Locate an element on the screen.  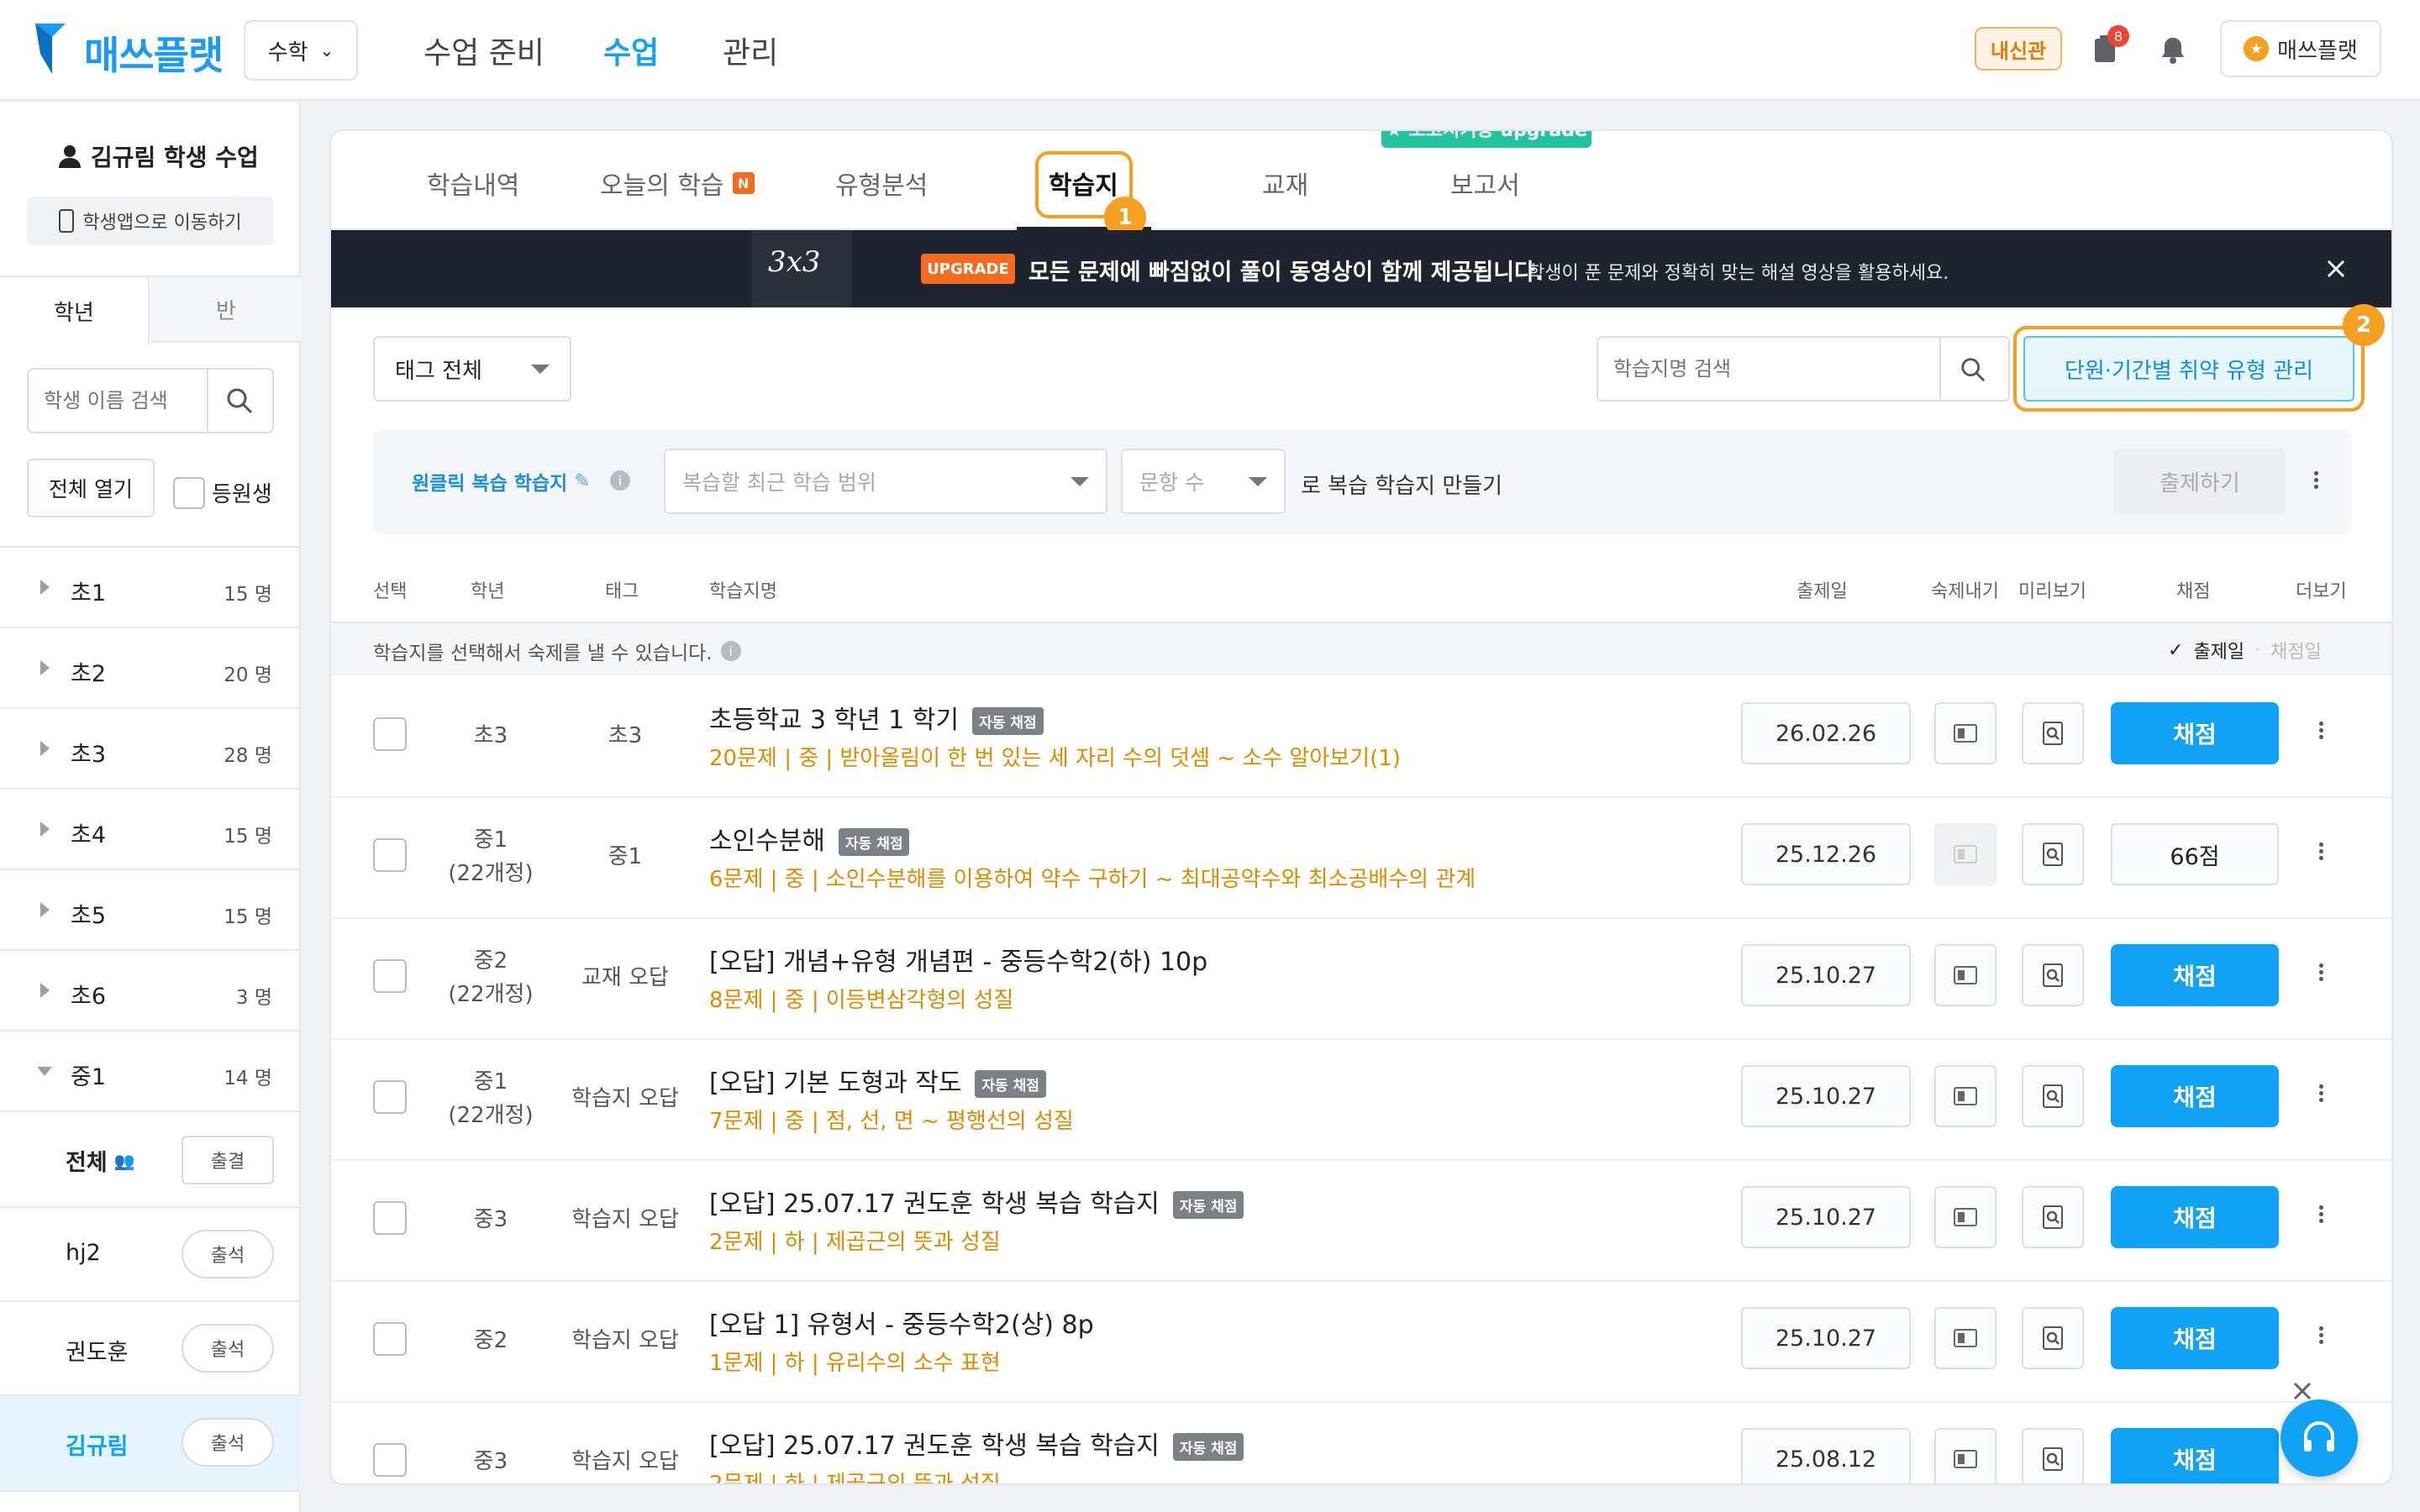
student-row-selected: 김규림 출석 is located at coordinates (150, 1444).